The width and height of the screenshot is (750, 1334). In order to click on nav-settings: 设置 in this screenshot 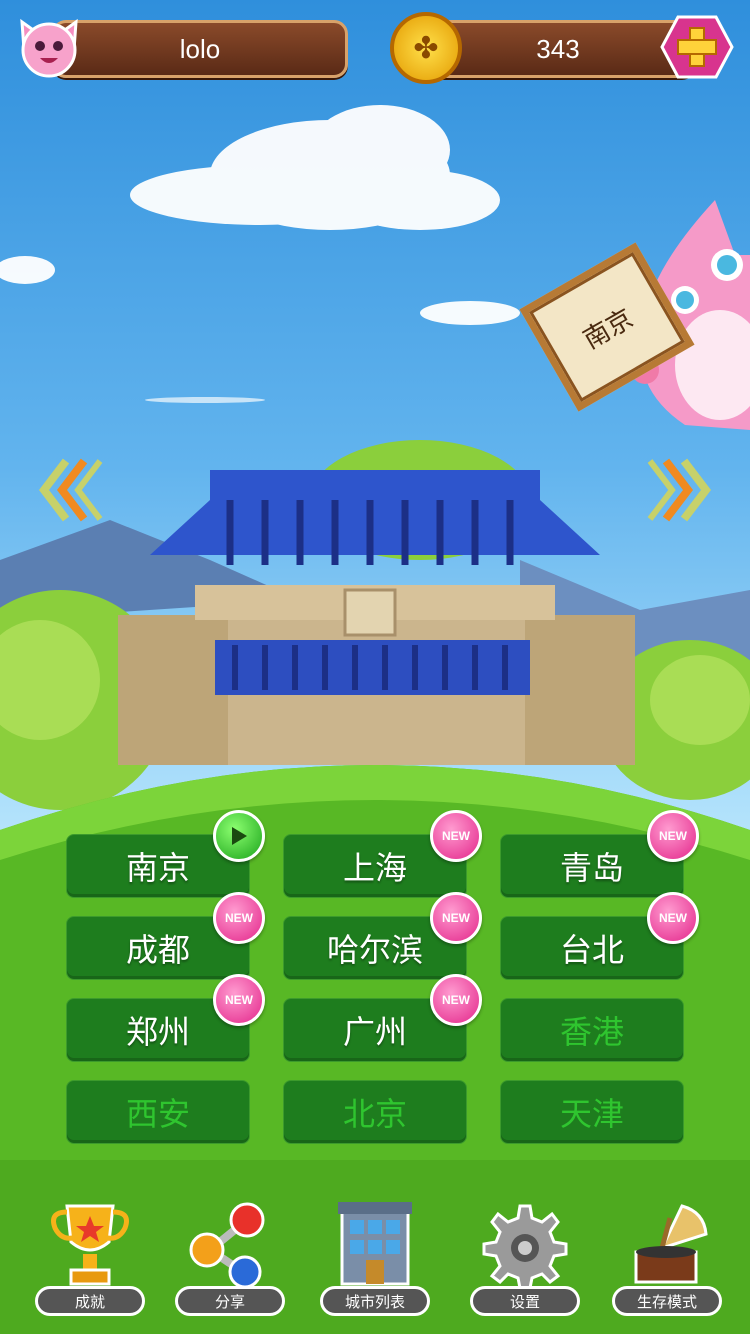, I will do `click(525, 1258)`.